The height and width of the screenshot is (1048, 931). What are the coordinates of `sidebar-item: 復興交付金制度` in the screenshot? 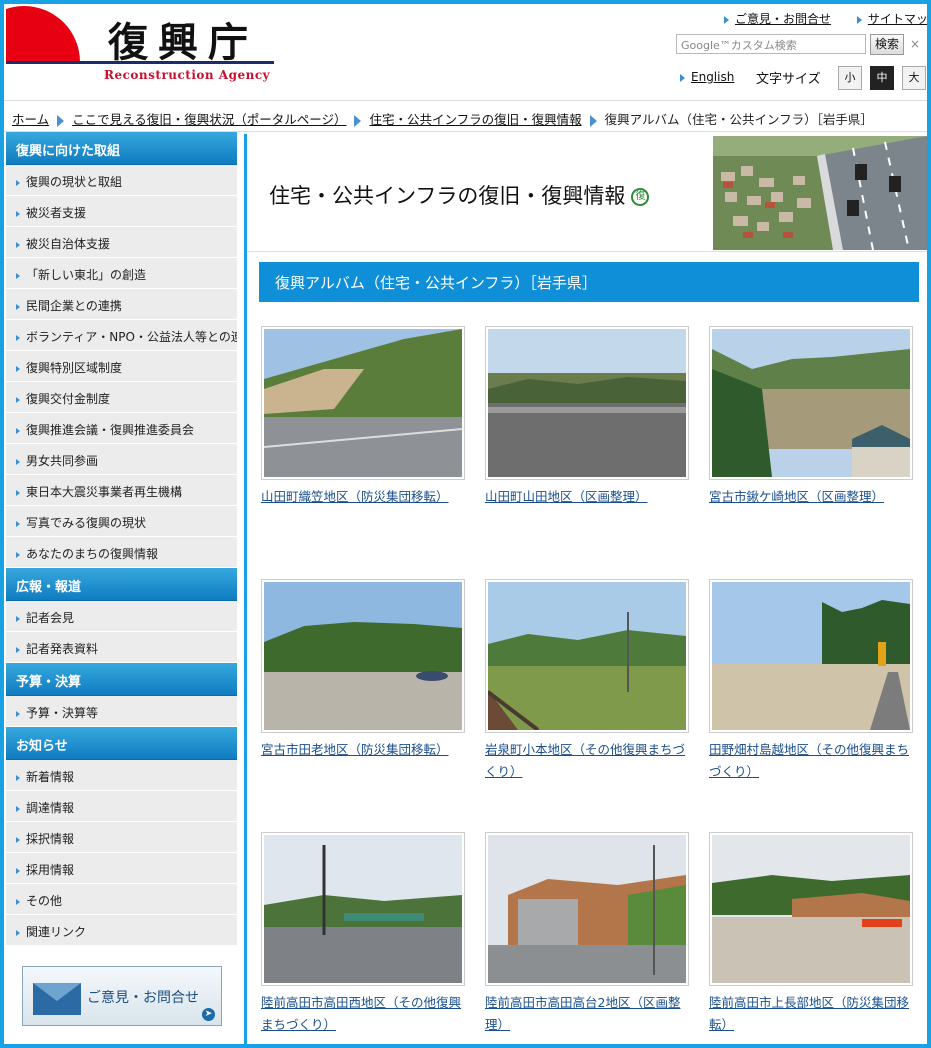 It's located at (121, 397).